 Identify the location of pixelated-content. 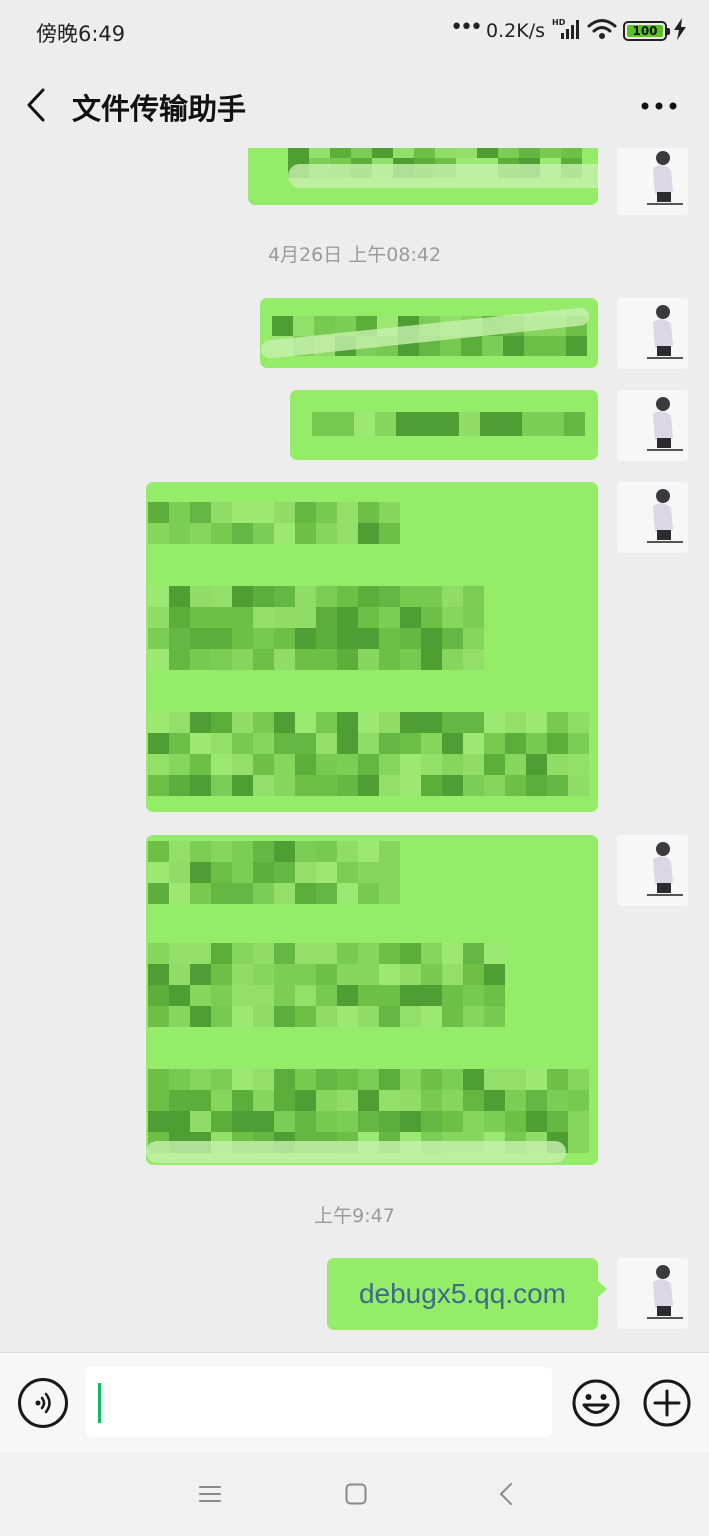
(326, 985).